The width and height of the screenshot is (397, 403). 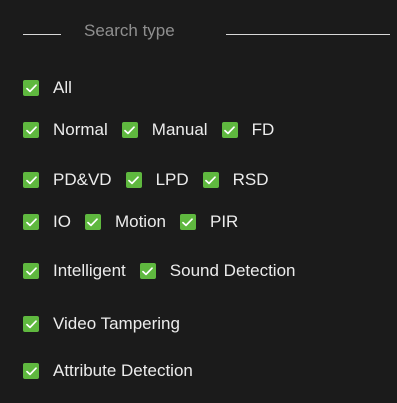 I want to click on header-divider-right, so click(x=308, y=34).